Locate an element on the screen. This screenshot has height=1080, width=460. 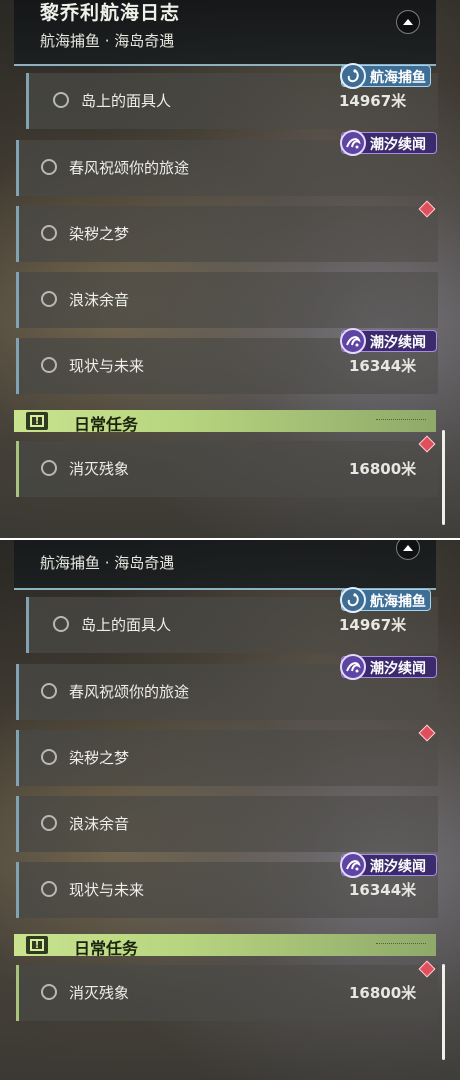
quest-header: 航海捕鱼 · 海岛奇遇 is located at coordinates (225, 565).